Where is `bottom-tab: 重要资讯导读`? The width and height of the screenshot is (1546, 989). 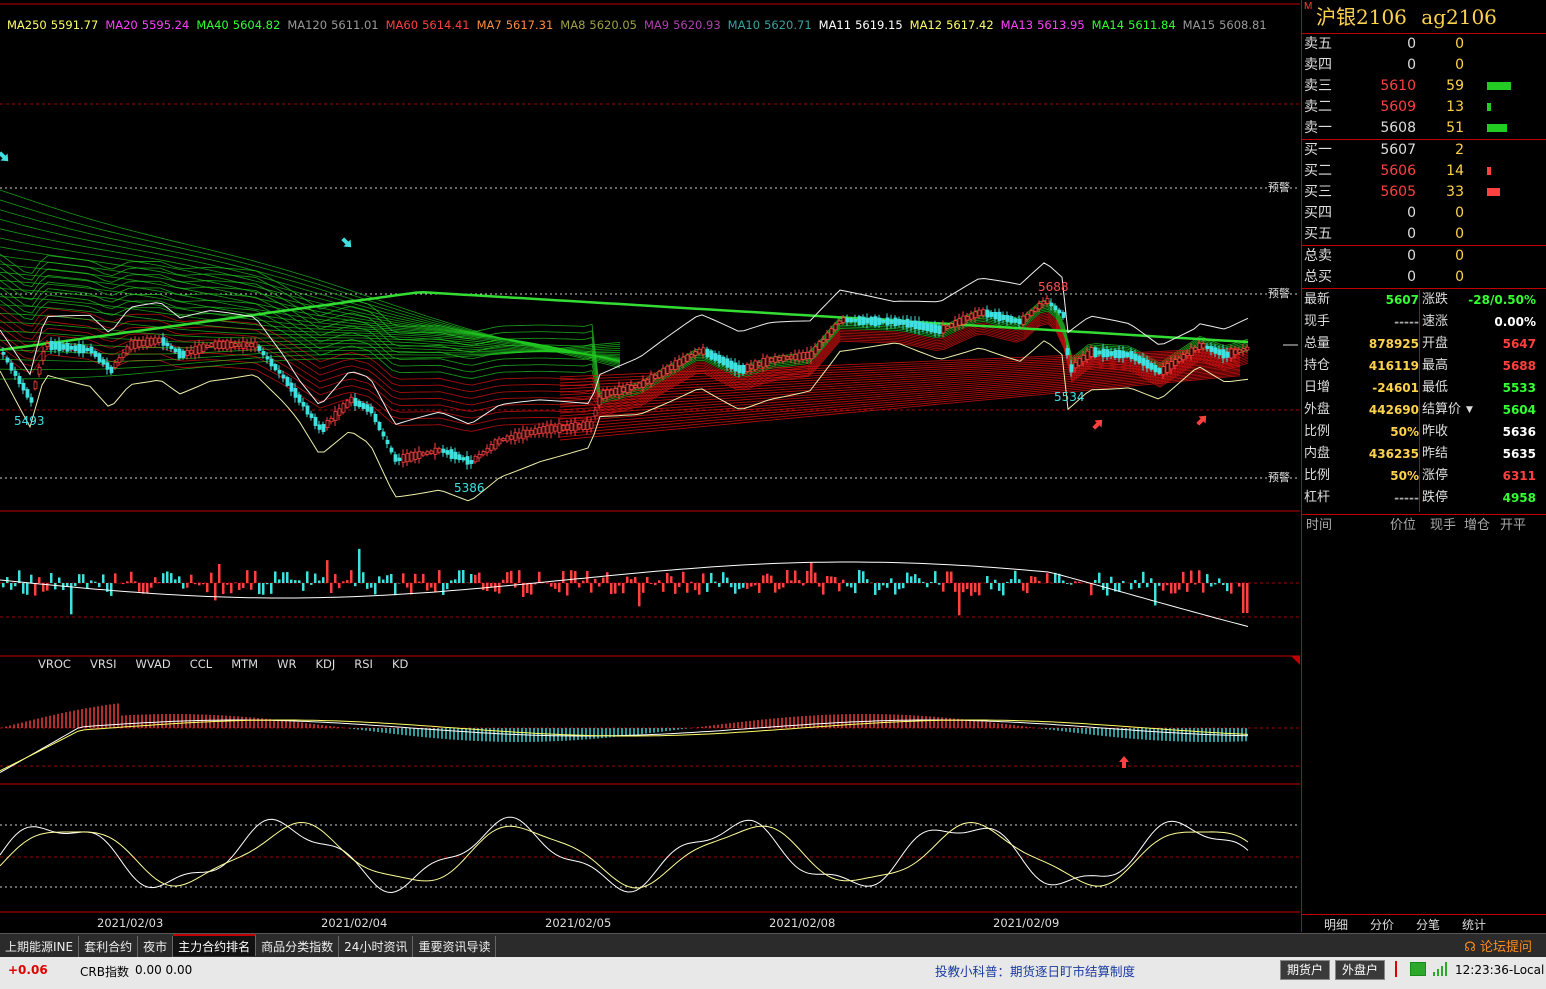
bottom-tab: 重要资讯导读 is located at coordinates (455, 947).